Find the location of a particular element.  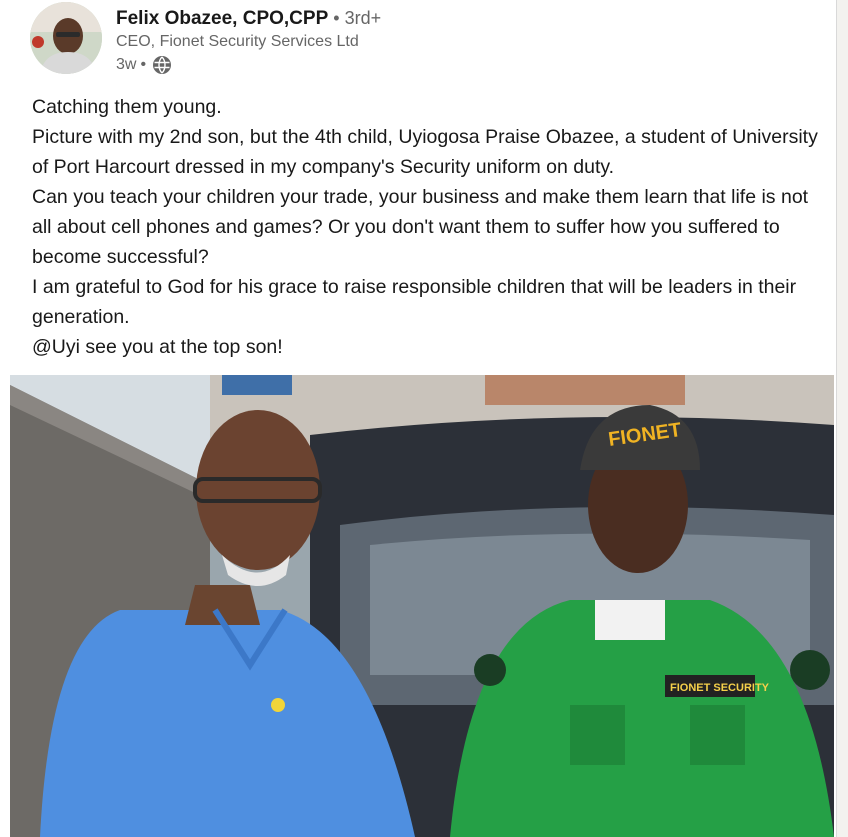

author-headline: CEO, Fionet Security Services Ltd is located at coordinates (237, 41).